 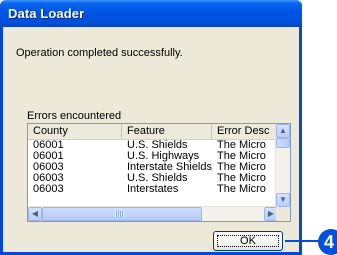 I want to click on horizontal-scroll-thumb, so click(x=122, y=214).